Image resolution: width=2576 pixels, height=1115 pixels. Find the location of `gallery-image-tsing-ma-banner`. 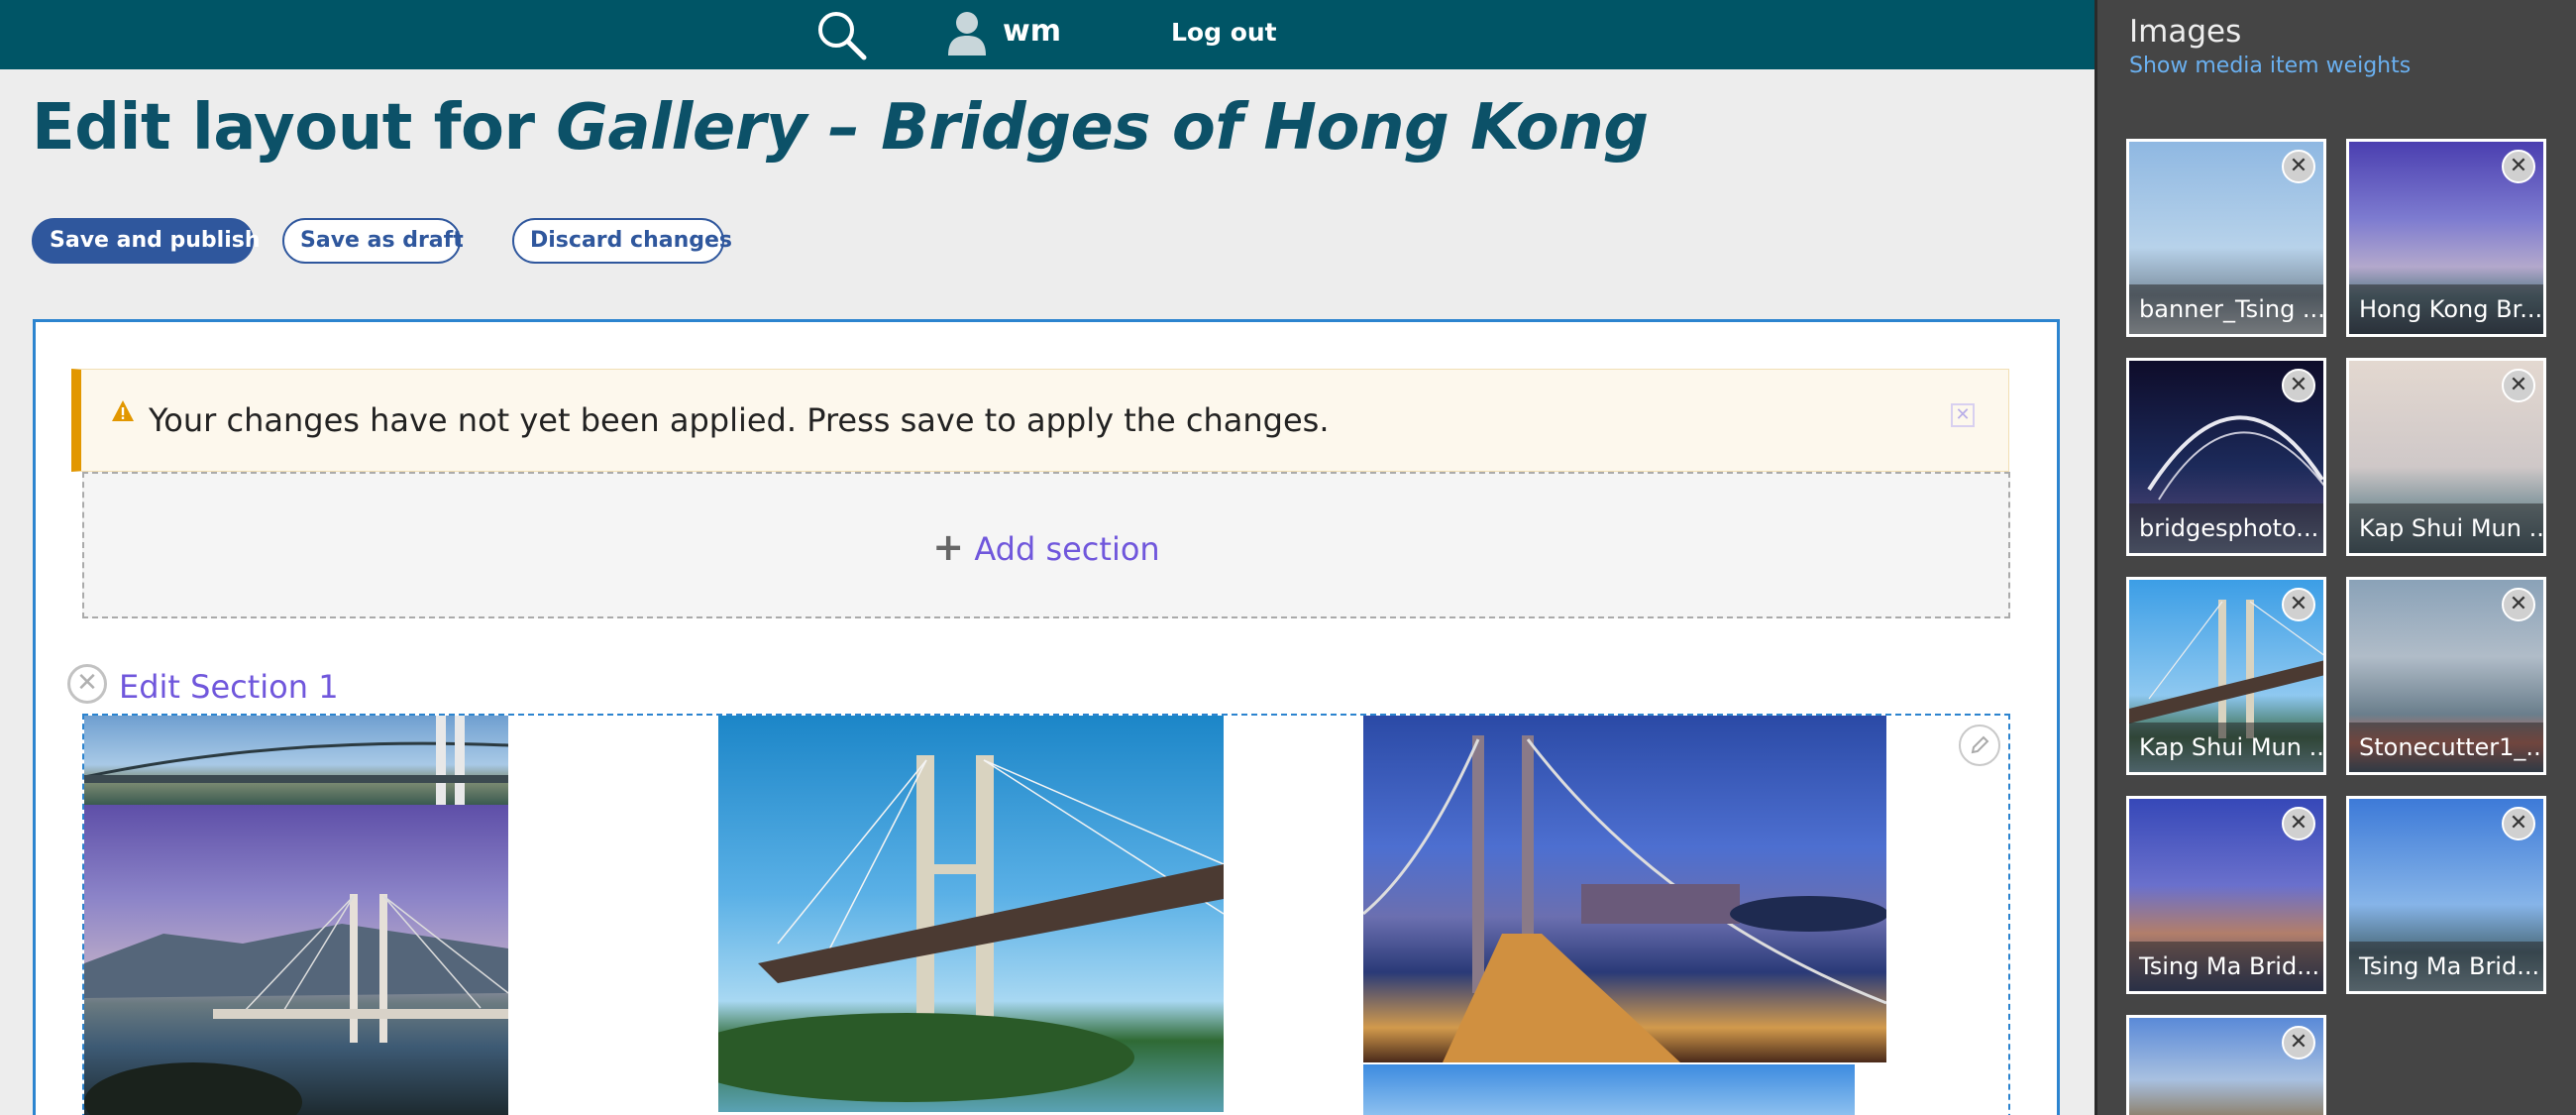

gallery-image-tsing-ma-banner is located at coordinates (296, 761).